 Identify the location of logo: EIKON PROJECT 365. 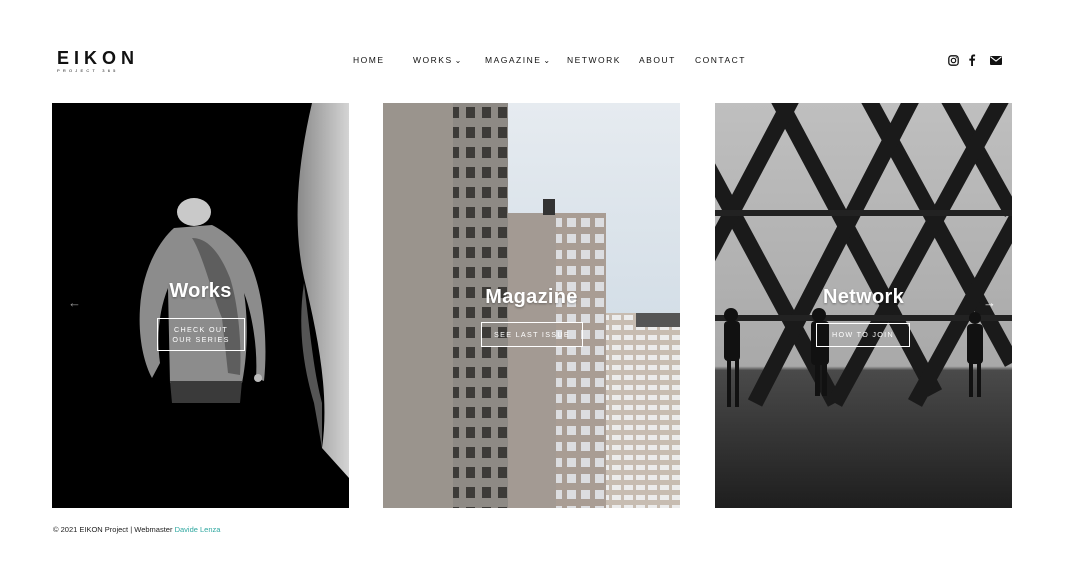
(98, 61).